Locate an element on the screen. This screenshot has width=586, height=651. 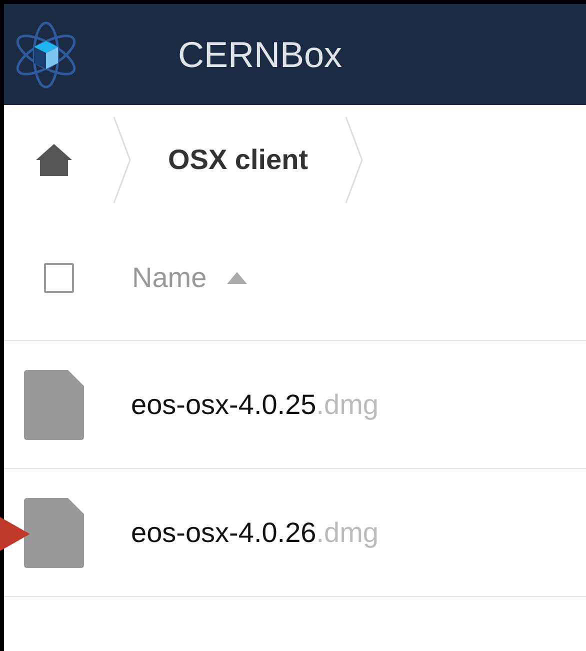
file-name: eos-osx-4.0.25.dmg is located at coordinates (254, 405).